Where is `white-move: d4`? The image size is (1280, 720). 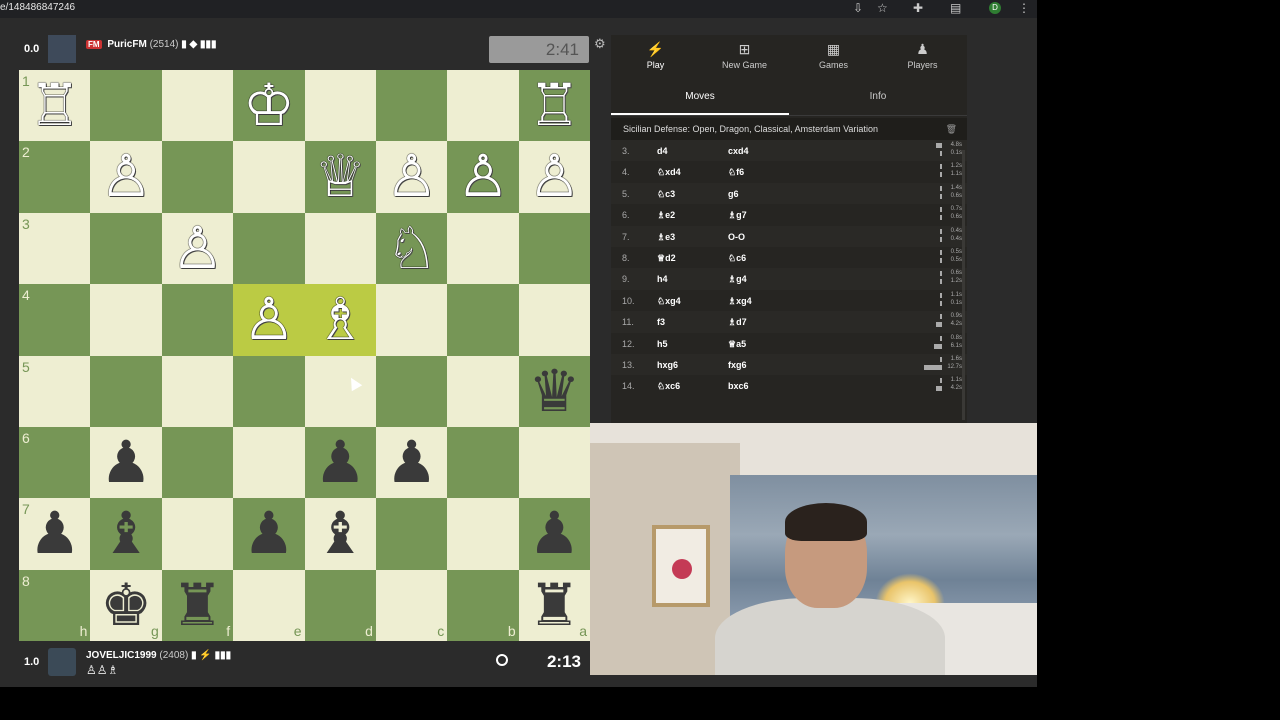 white-move: d4 is located at coordinates (662, 151).